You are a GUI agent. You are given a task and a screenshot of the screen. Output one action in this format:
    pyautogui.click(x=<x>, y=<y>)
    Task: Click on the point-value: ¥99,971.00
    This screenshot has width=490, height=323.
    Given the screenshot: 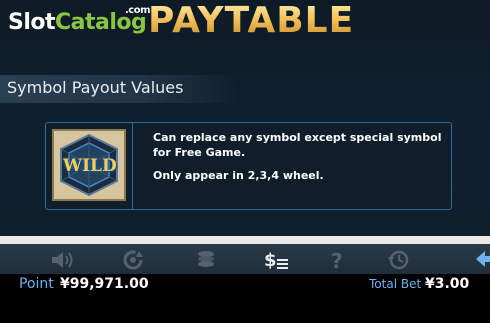 What is the action you would take?
    pyautogui.click(x=104, y=284)
    